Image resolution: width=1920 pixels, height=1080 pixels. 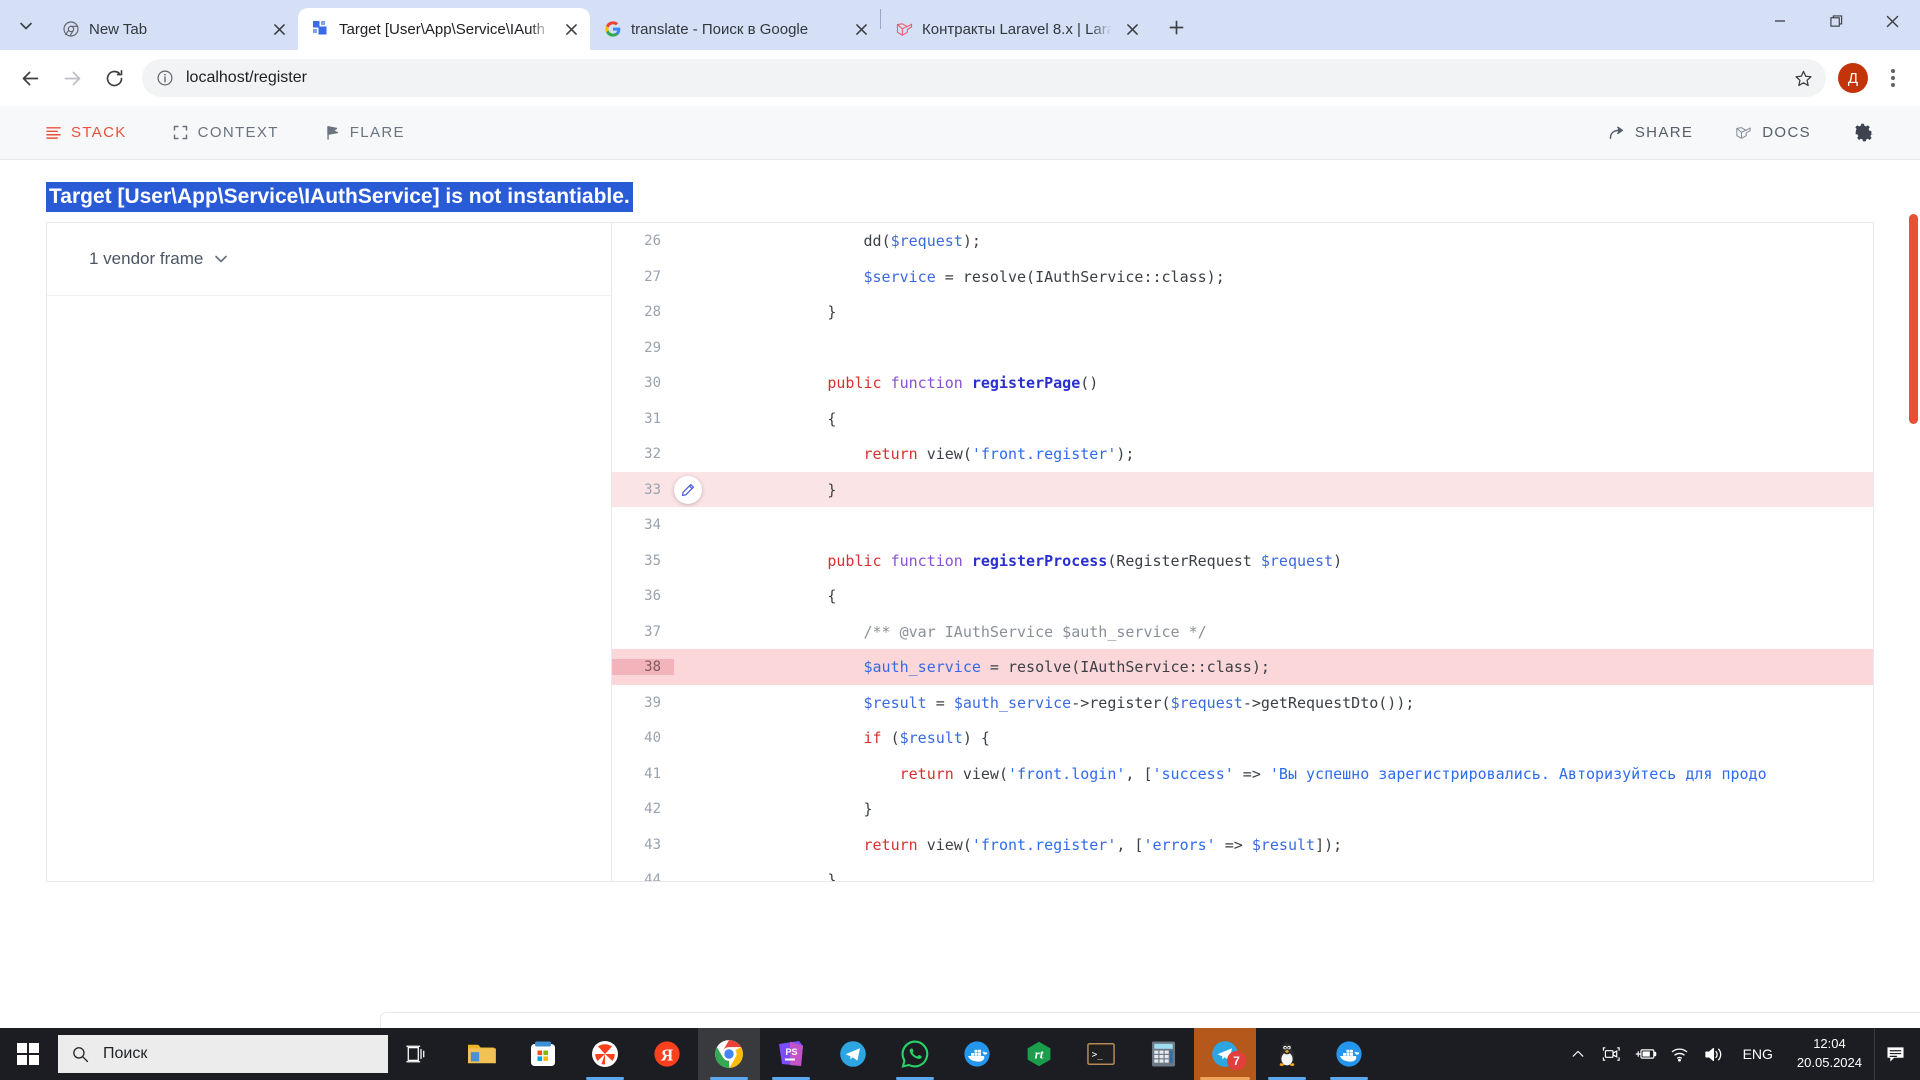 I want to click on system-tray: ENG 12:04 20.05.2024, so click(x=1740, y=1054).